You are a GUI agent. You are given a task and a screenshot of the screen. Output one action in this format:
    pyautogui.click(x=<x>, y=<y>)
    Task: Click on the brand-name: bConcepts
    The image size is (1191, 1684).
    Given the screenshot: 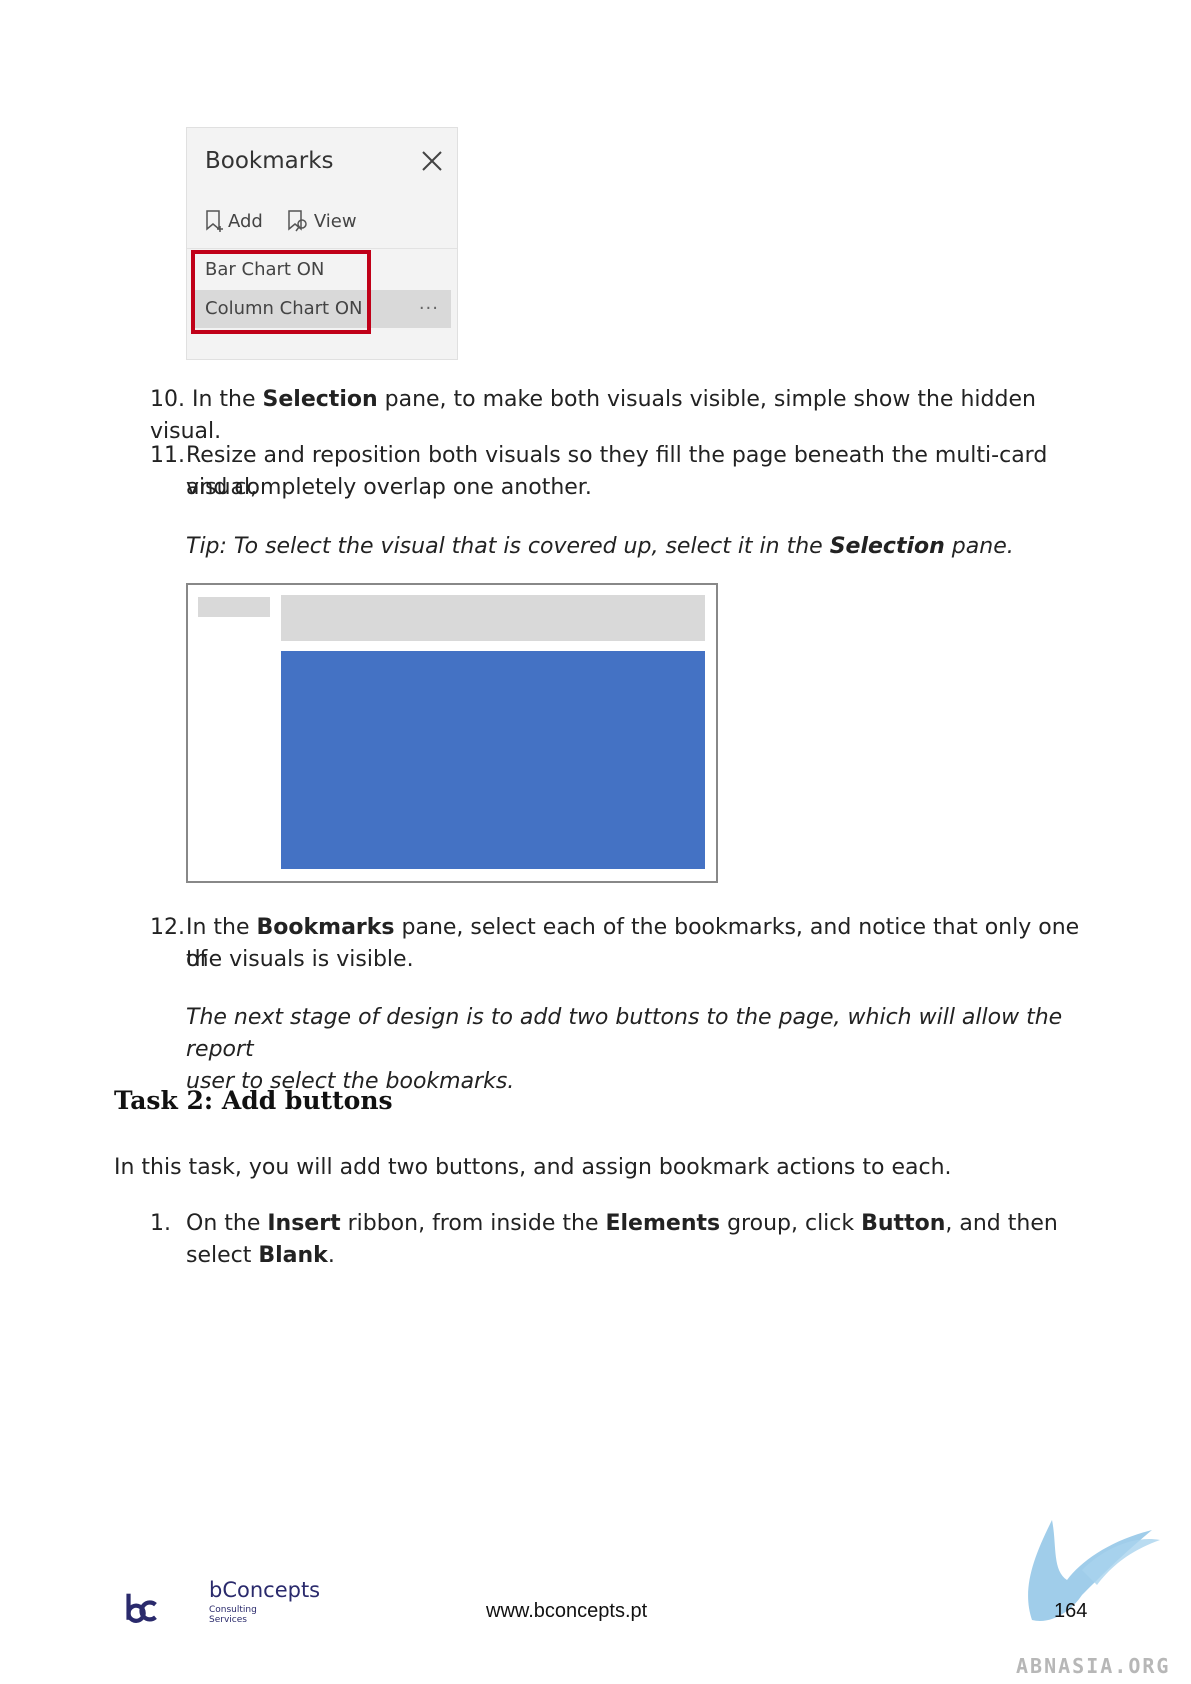 What is the action you would take?
    pyautogui.click(x=265, y=1590)
    